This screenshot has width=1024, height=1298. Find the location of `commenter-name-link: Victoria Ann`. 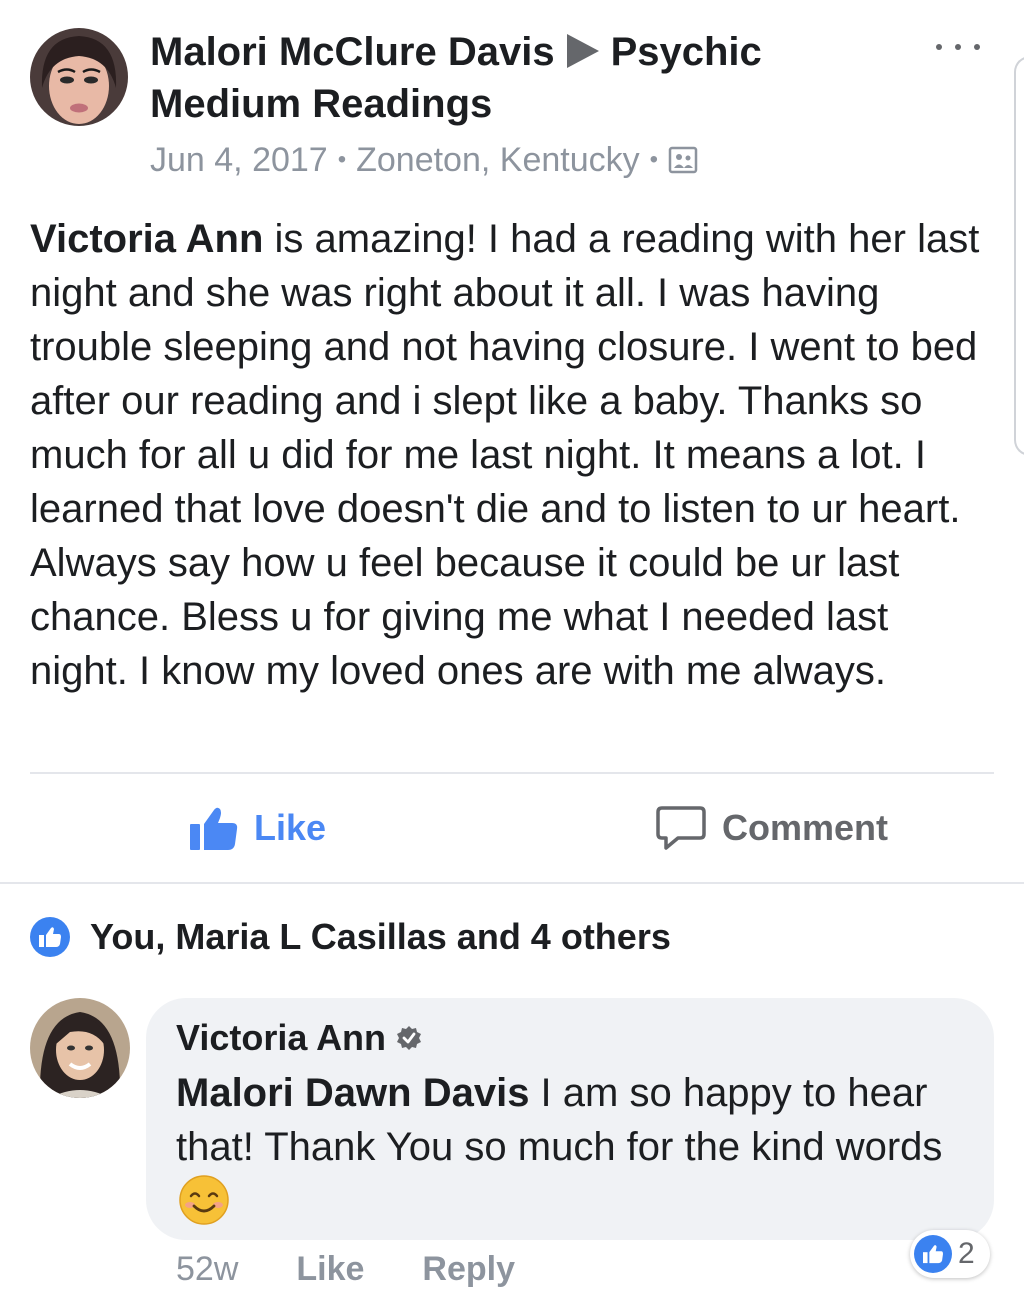

commenter-name-link: Victoria Ann is located at coordinates (281, 1038).